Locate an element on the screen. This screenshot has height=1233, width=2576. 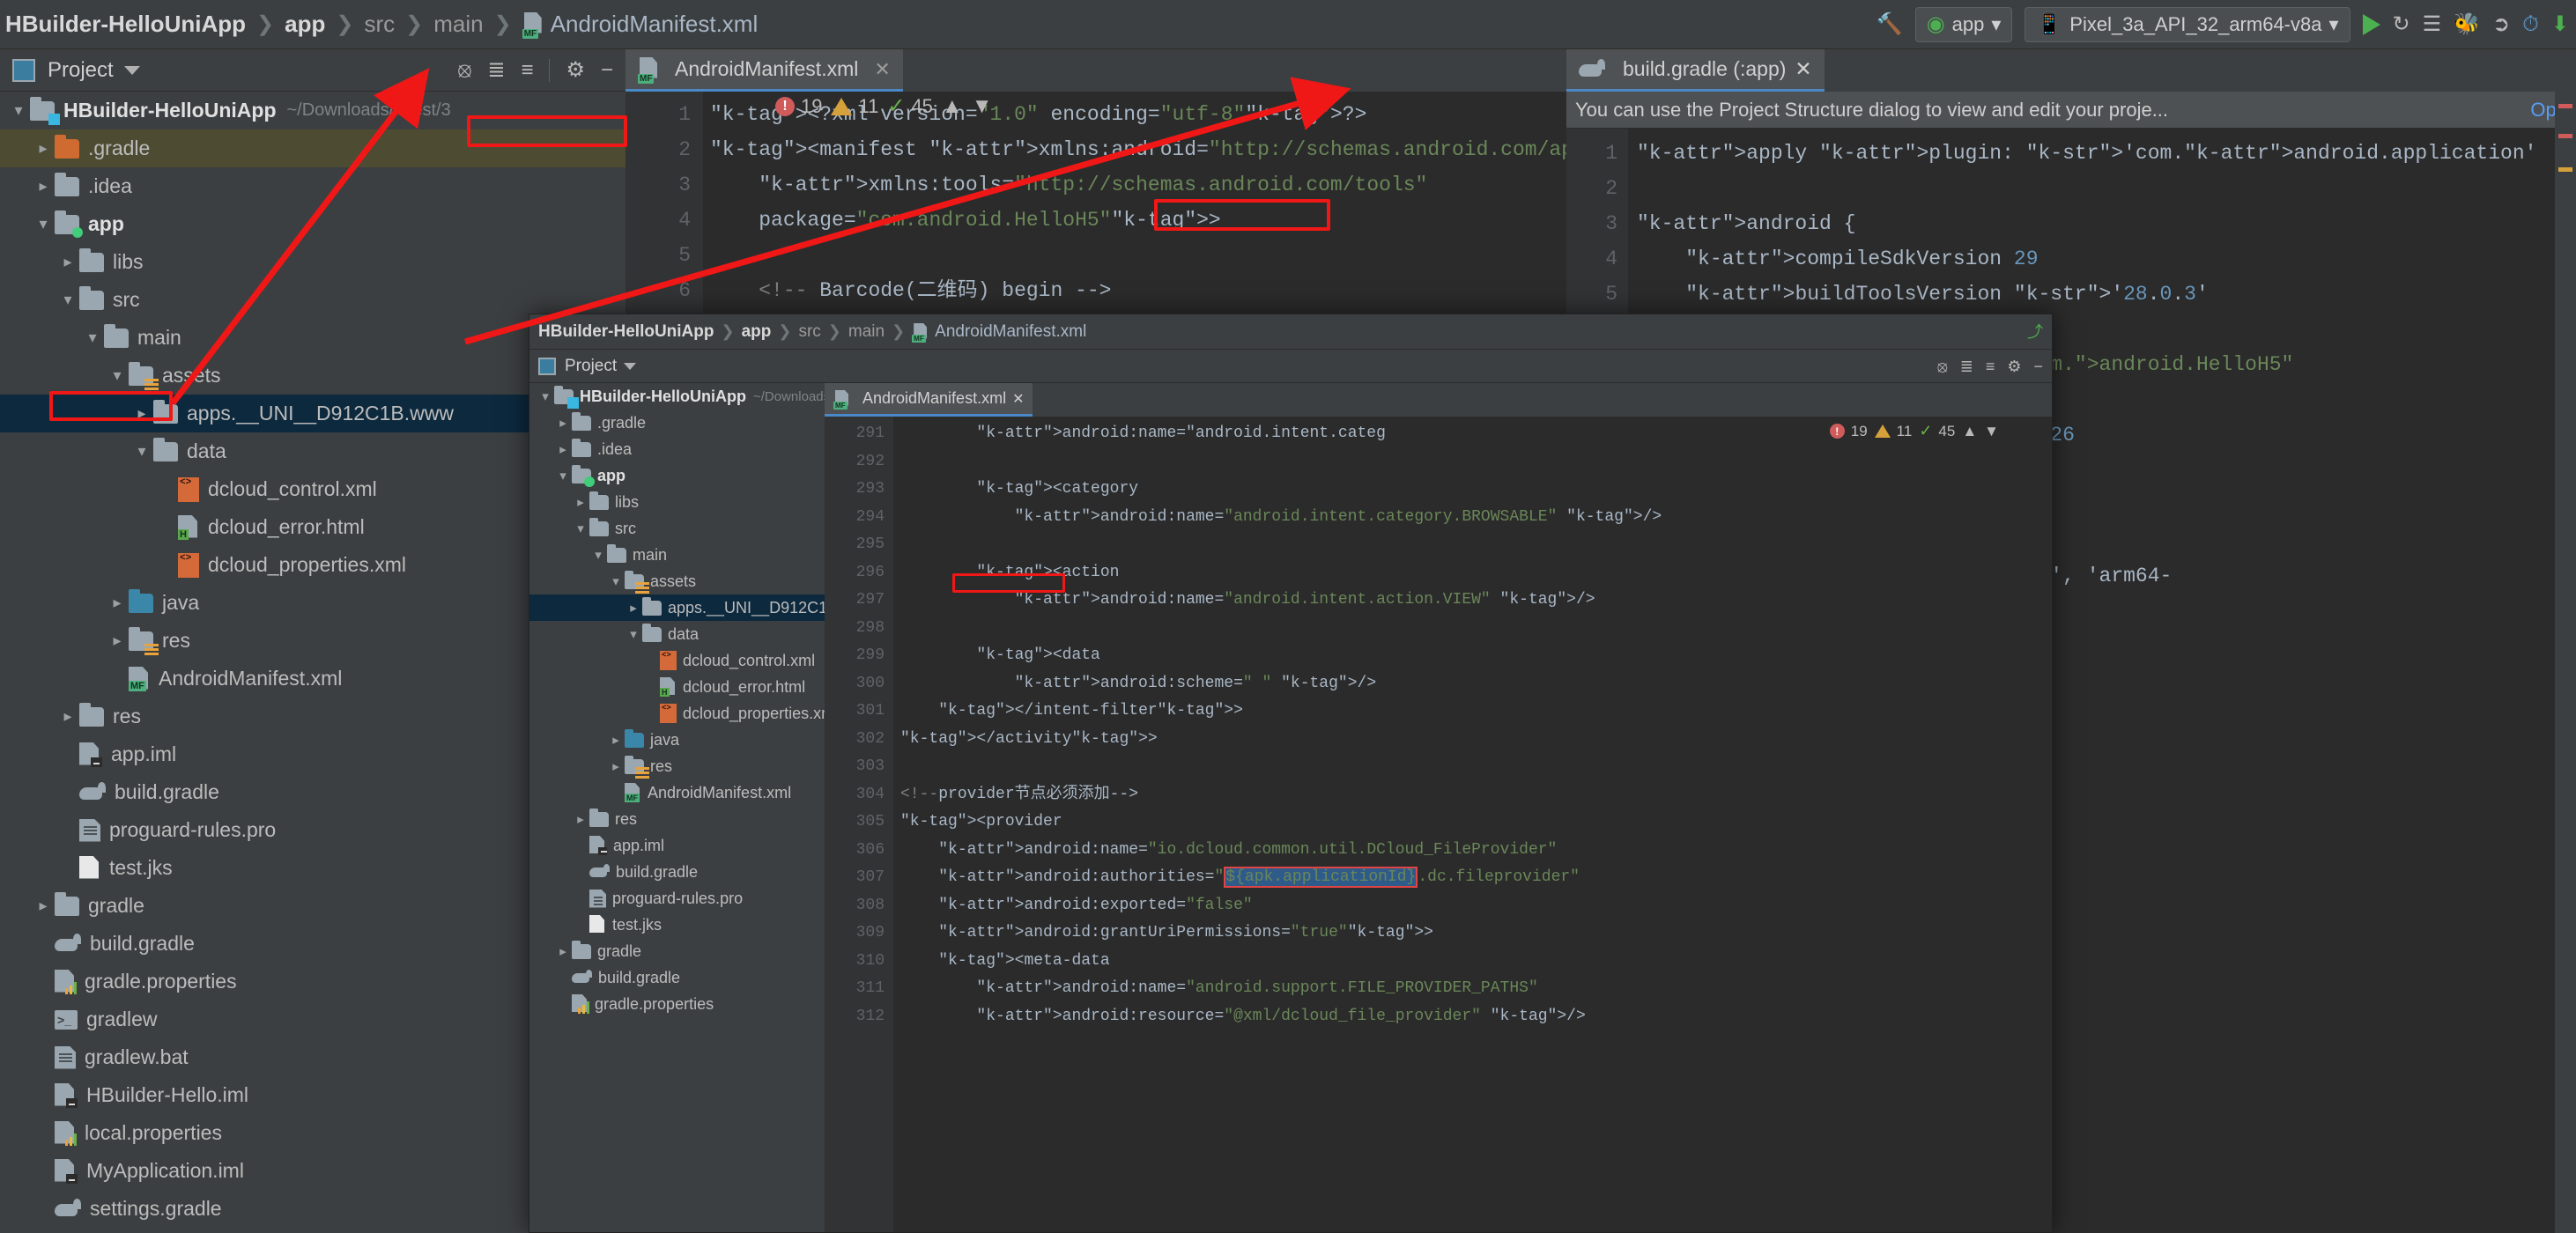
breadcrumb-main: main is located at coordinates (458, 24).